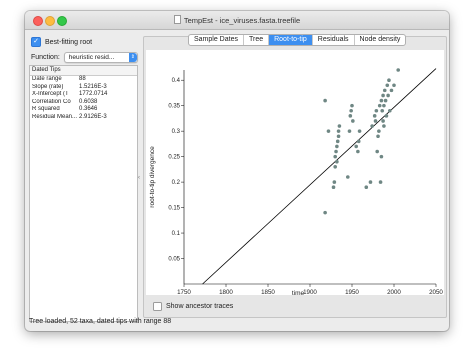 This screenshot has height=359, width=474. Describe the element at coordinates (139, 178) in the screenshot. I see `split-pane-handle: ‹` at that location.